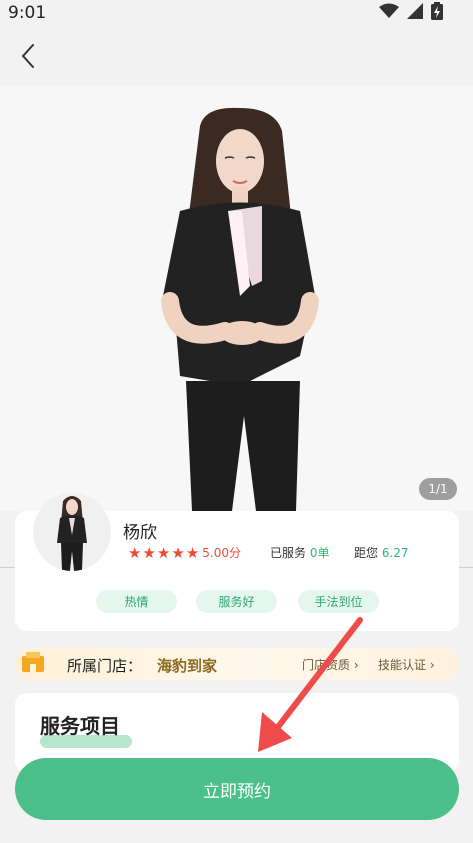  What do you see at coordinates (236, 13) in the screenshot?
I see `status-bar: 9:01` at bounding box center [236, 13].